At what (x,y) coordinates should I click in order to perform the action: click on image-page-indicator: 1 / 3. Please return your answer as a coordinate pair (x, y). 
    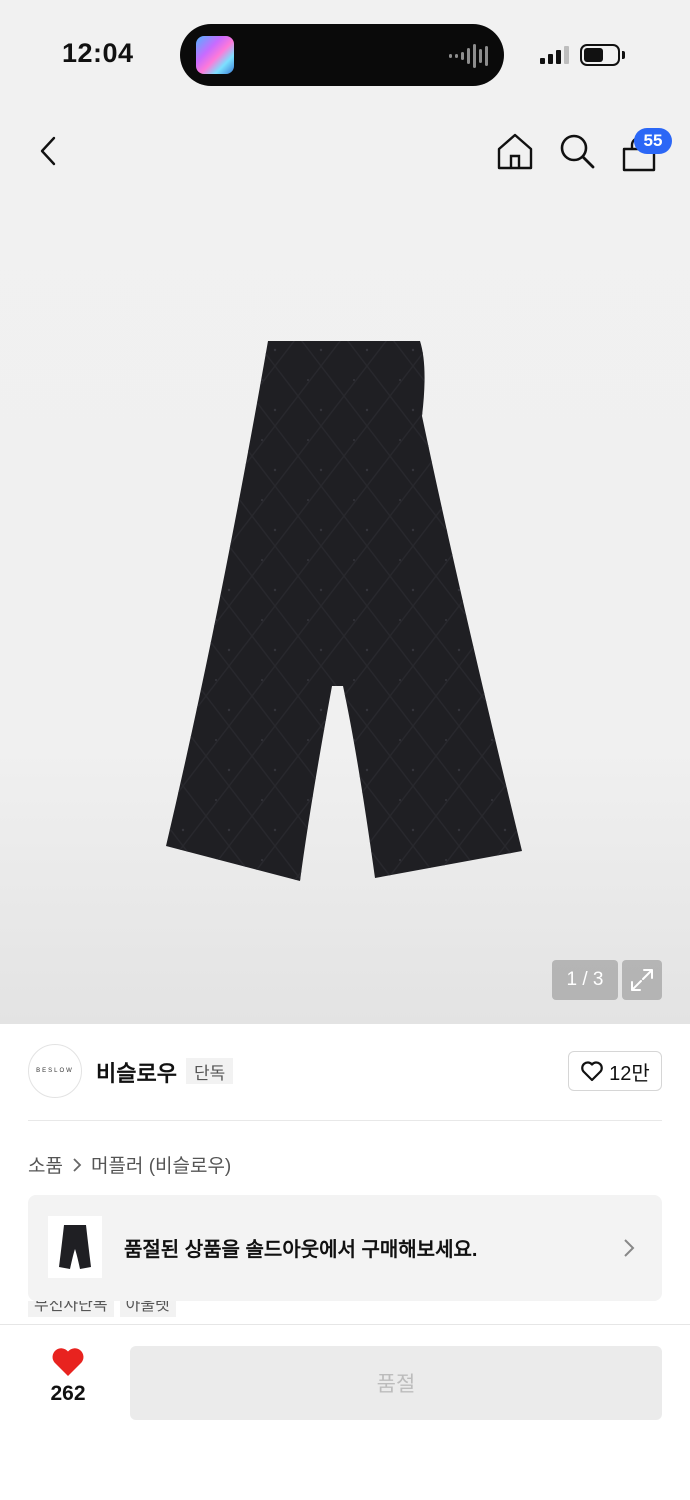
    Looking at the image, I should click on (585, 980).